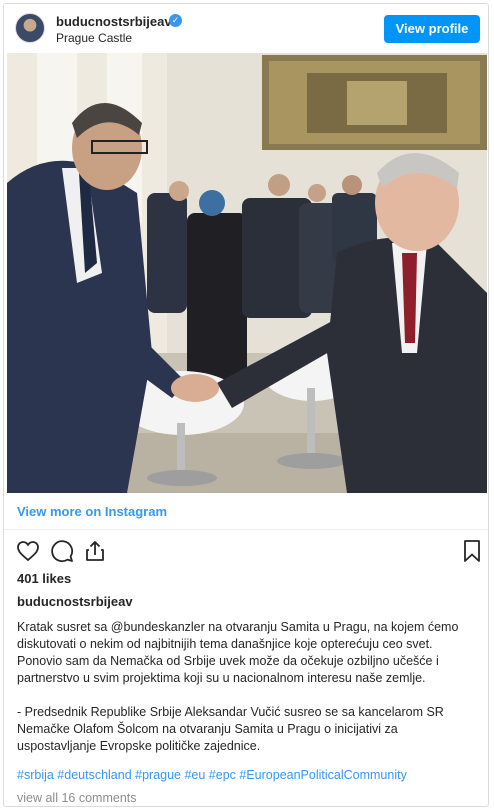 The height and width of the screenshot is (811, 494). Describe the element at coordinates (28, 551) in the screenshot. I see `heart-icon` at that location.